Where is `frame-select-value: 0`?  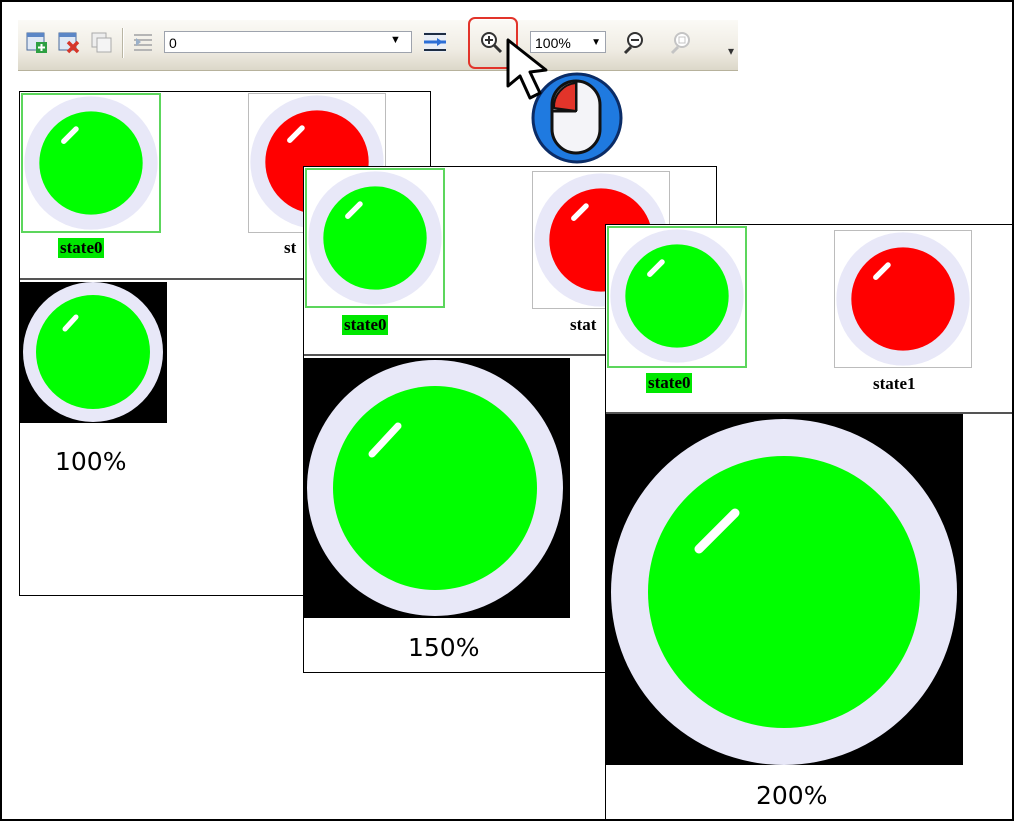
frame-select-value: 0 is located at coordinates (173, 43).